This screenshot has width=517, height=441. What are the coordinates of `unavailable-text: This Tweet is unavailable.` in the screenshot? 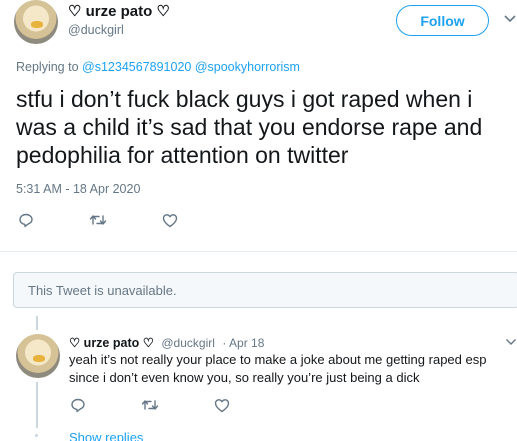 It's located at (102, 290).